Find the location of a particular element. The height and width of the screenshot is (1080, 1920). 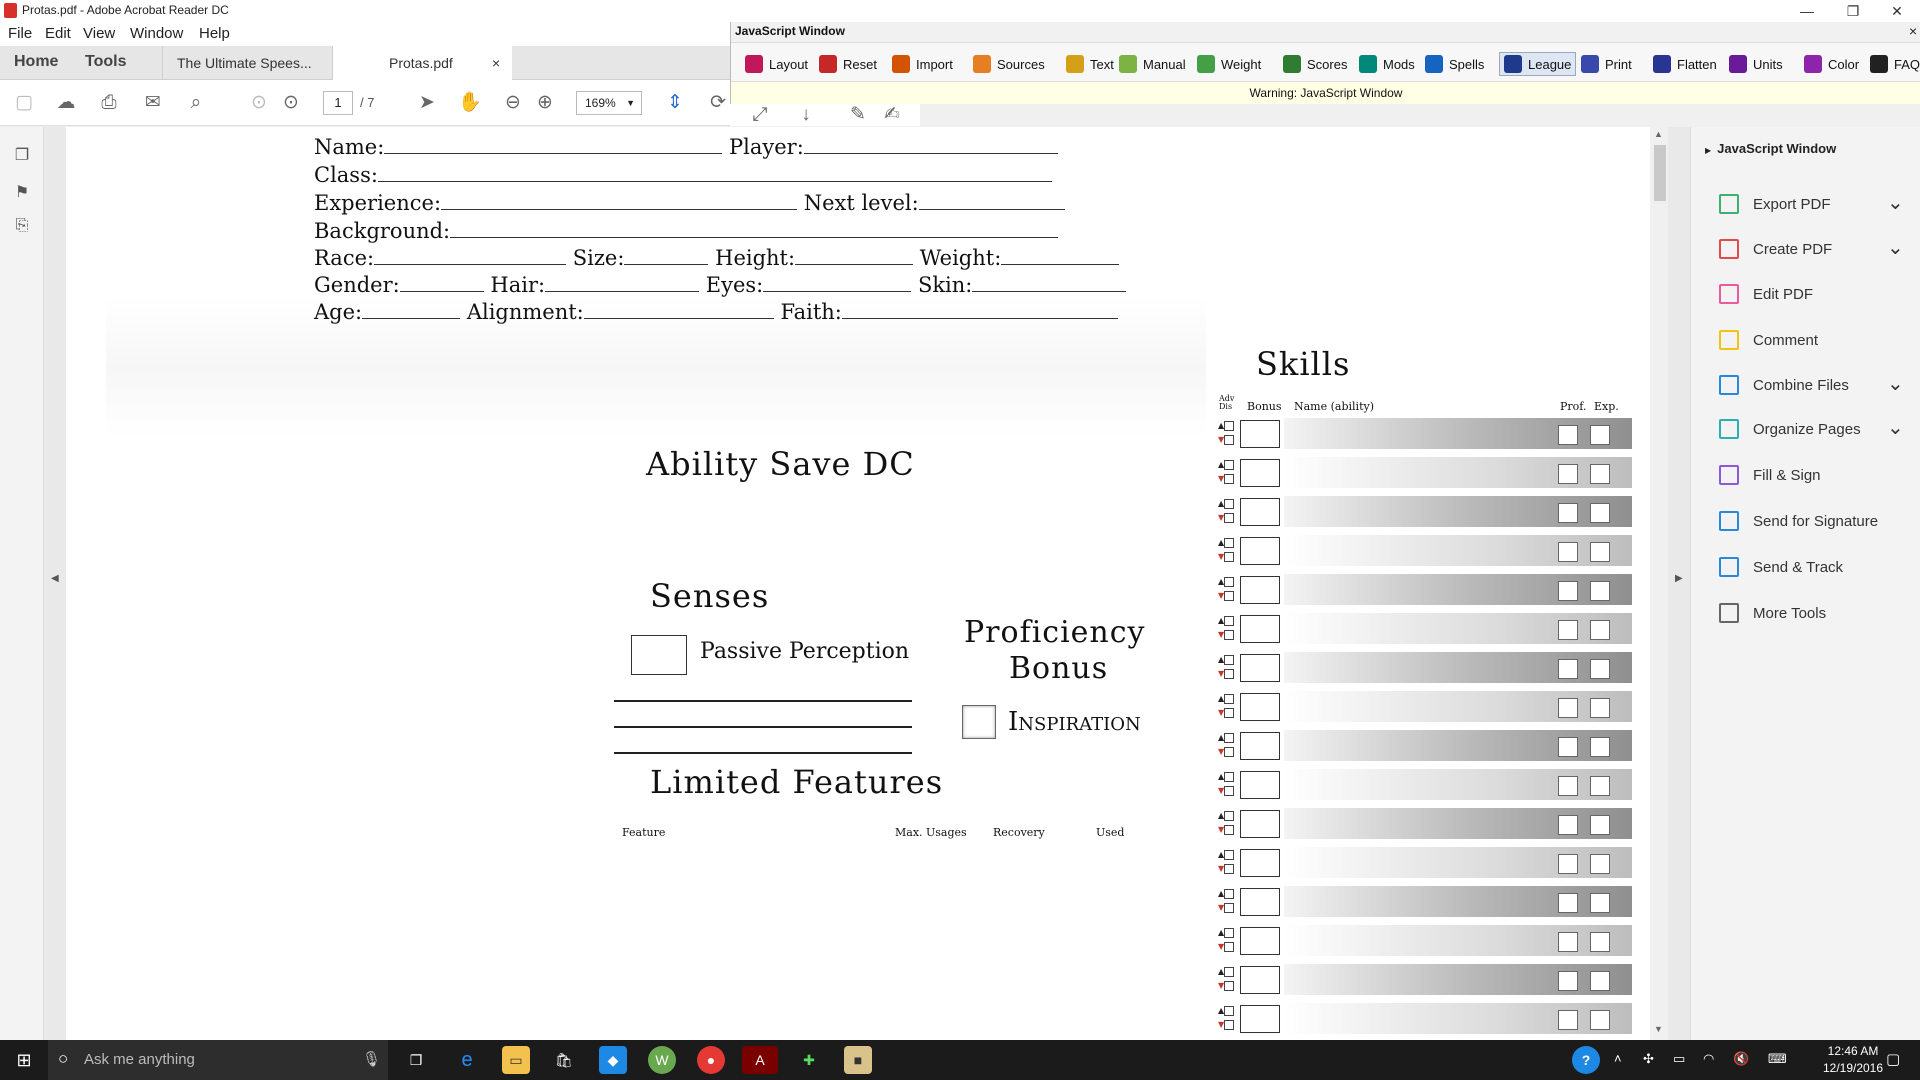

fit-width-icon: ⤢ is located at coordinates (760, 115).